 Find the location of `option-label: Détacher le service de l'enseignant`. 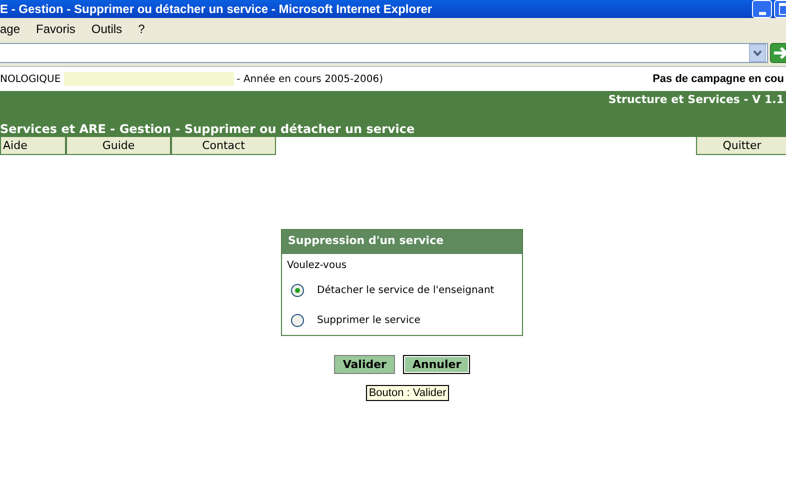

option-label: Détacher le service de l'enseignant is located at coordinates (405, 290).